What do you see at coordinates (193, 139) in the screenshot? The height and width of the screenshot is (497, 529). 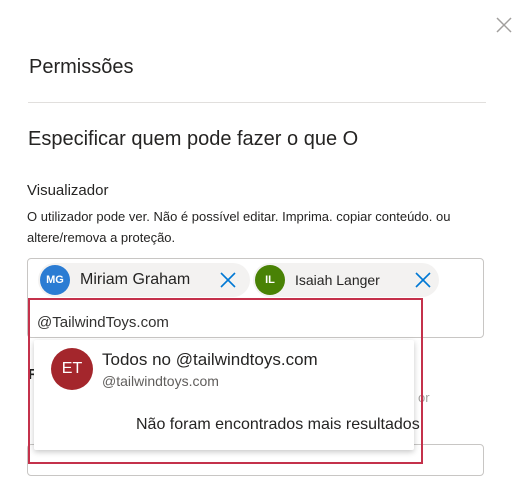 I see `section-heading: Especificar quem pode fazer o que O` at bounding box center [193, 139].